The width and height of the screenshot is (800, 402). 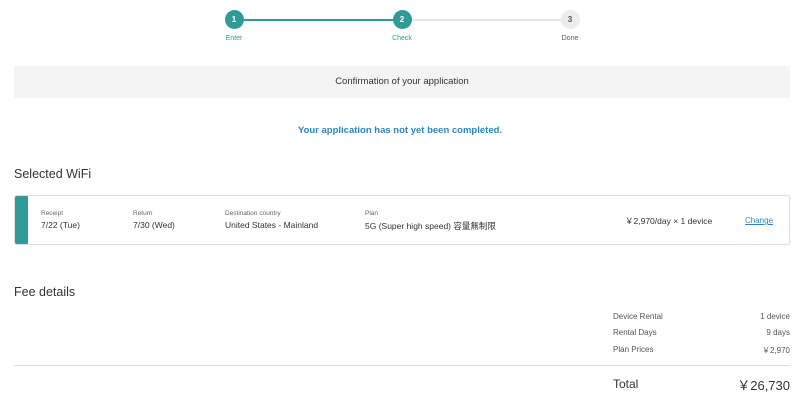 I want to click on receipt-field: Receipt 7/22 (Tue), so click(x=60, y=220).